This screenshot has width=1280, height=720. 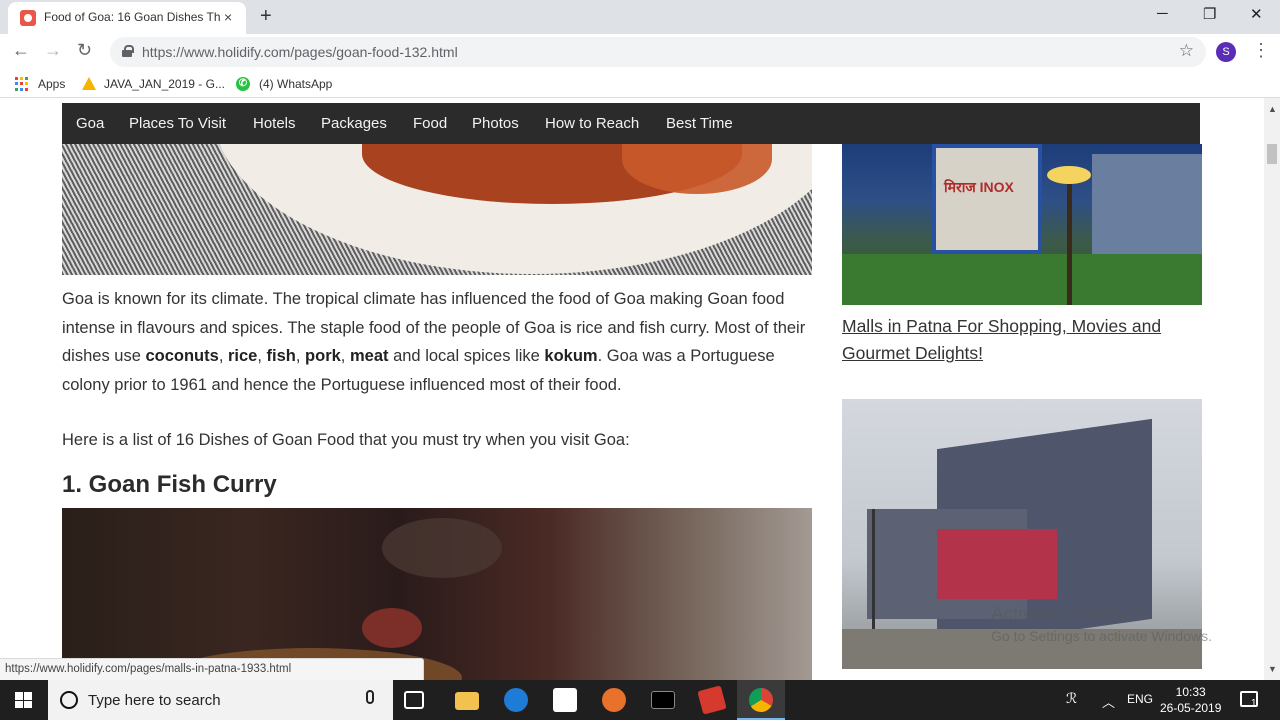 I want to click on nav-photos: Photos, so click(x=495, y=123).